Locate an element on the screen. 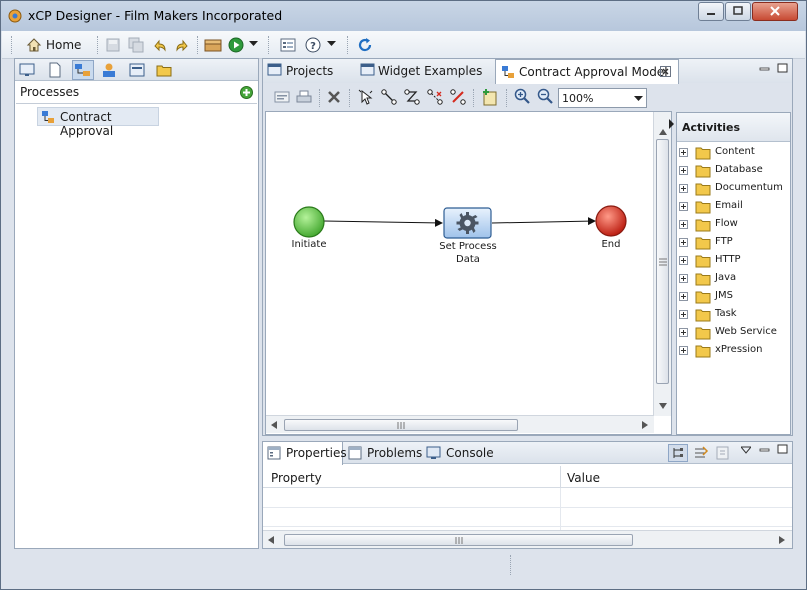 Image resolution: width=807 pixels, height=590 pixels. tree-item-label: HTTP is located at coordinates (728, 259).